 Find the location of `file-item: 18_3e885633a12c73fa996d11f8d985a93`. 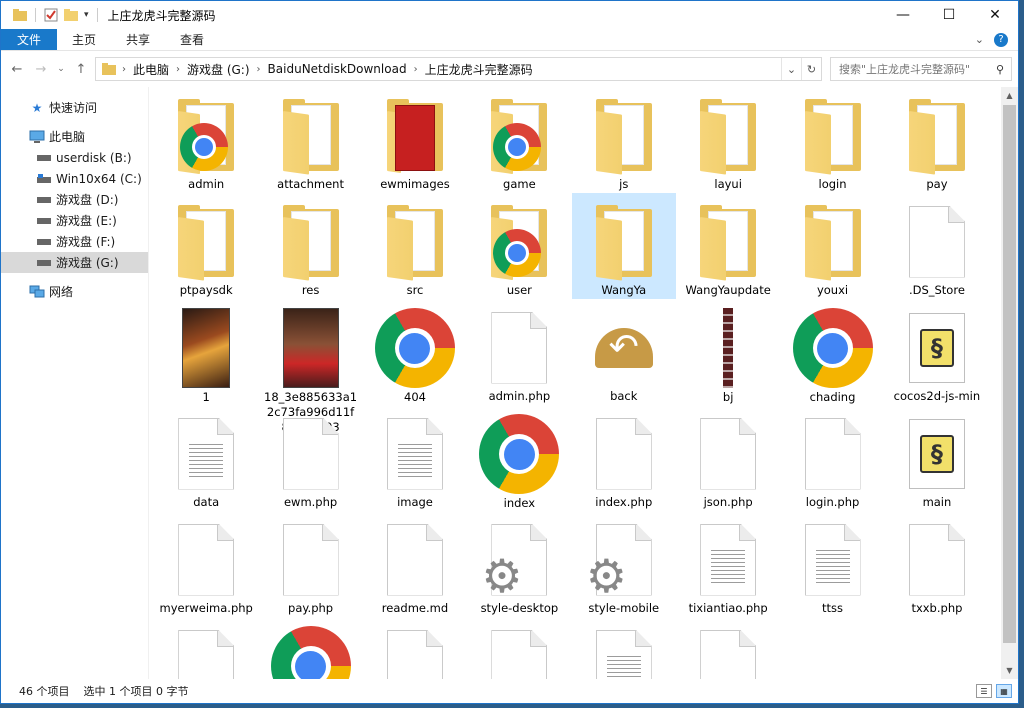

file-item: 18_3e885633a12c73fa996d11f8d985a93 is located at coordinates (310, 366).